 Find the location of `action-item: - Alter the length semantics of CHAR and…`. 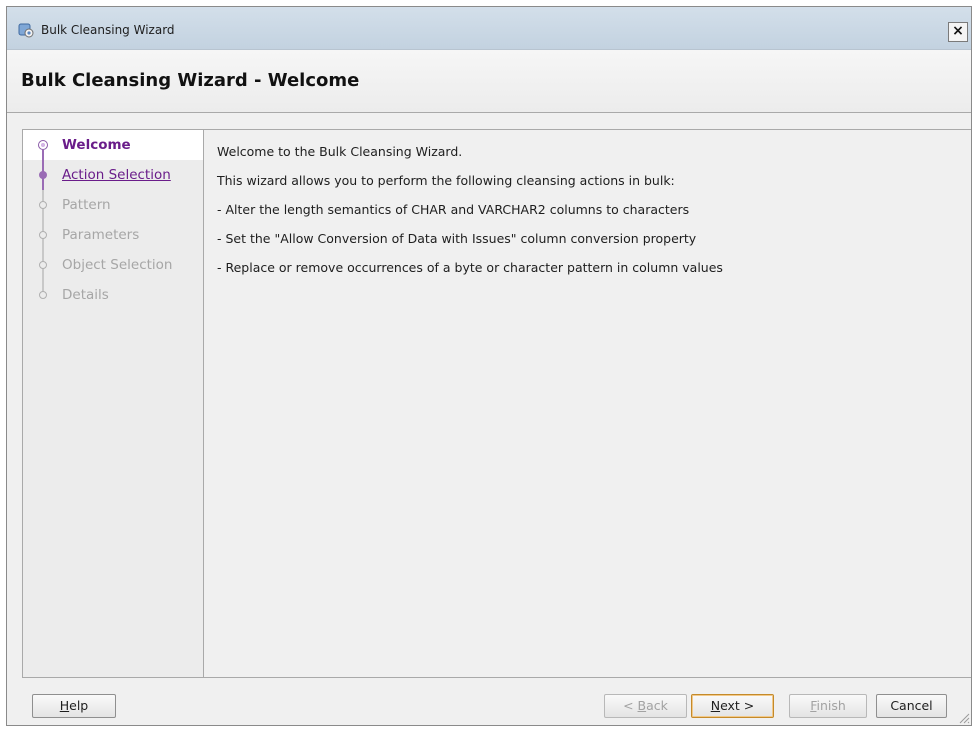

action-item: - Alter the length semantics of CHAR and… is located at coordinates (453, 209).